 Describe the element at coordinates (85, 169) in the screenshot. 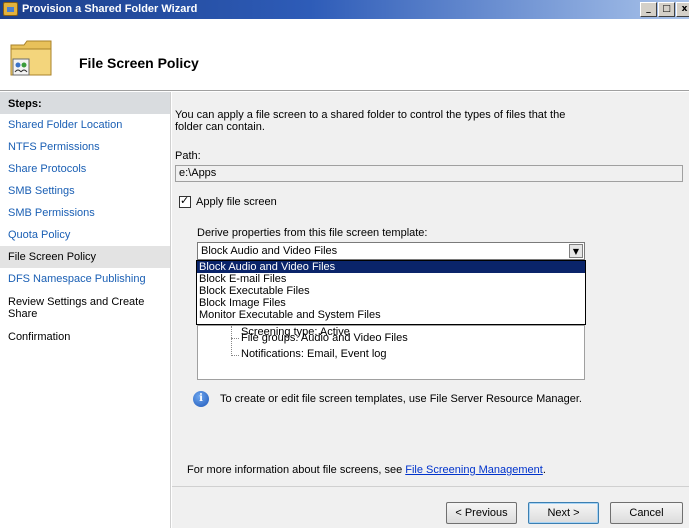

I see `step-share-protocols: Share Protocols` at that location.